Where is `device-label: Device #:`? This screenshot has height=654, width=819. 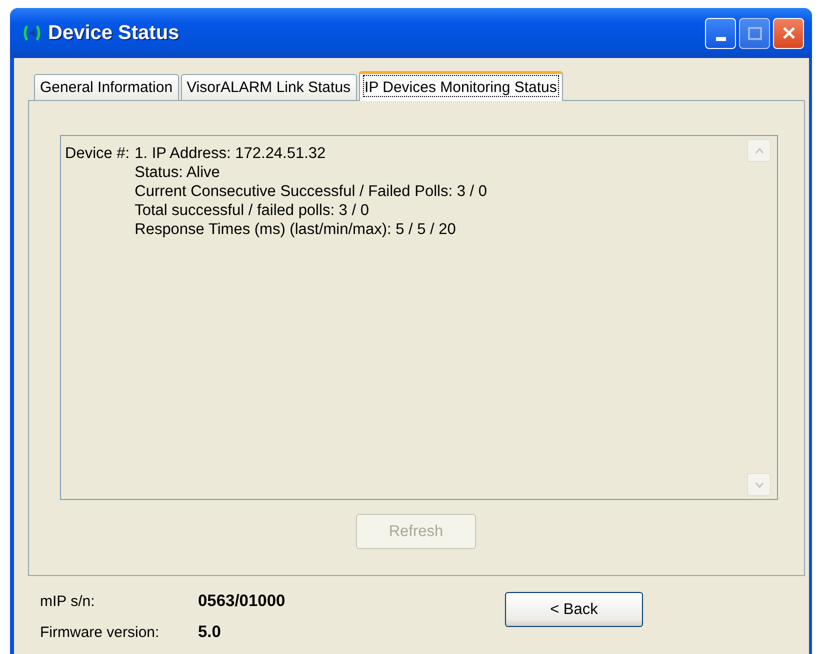 device-label: Device #: is located at coordinates (97, 154).